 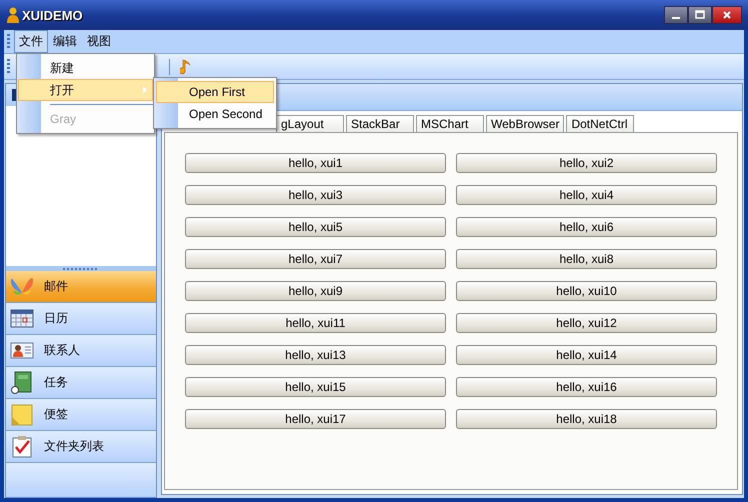 I want to click on menu-item: 新建, so click(x=85, y=68).